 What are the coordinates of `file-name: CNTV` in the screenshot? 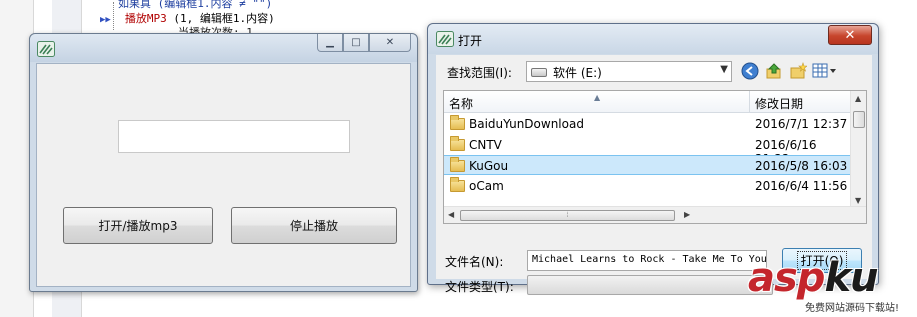 It's located at (485, 144).